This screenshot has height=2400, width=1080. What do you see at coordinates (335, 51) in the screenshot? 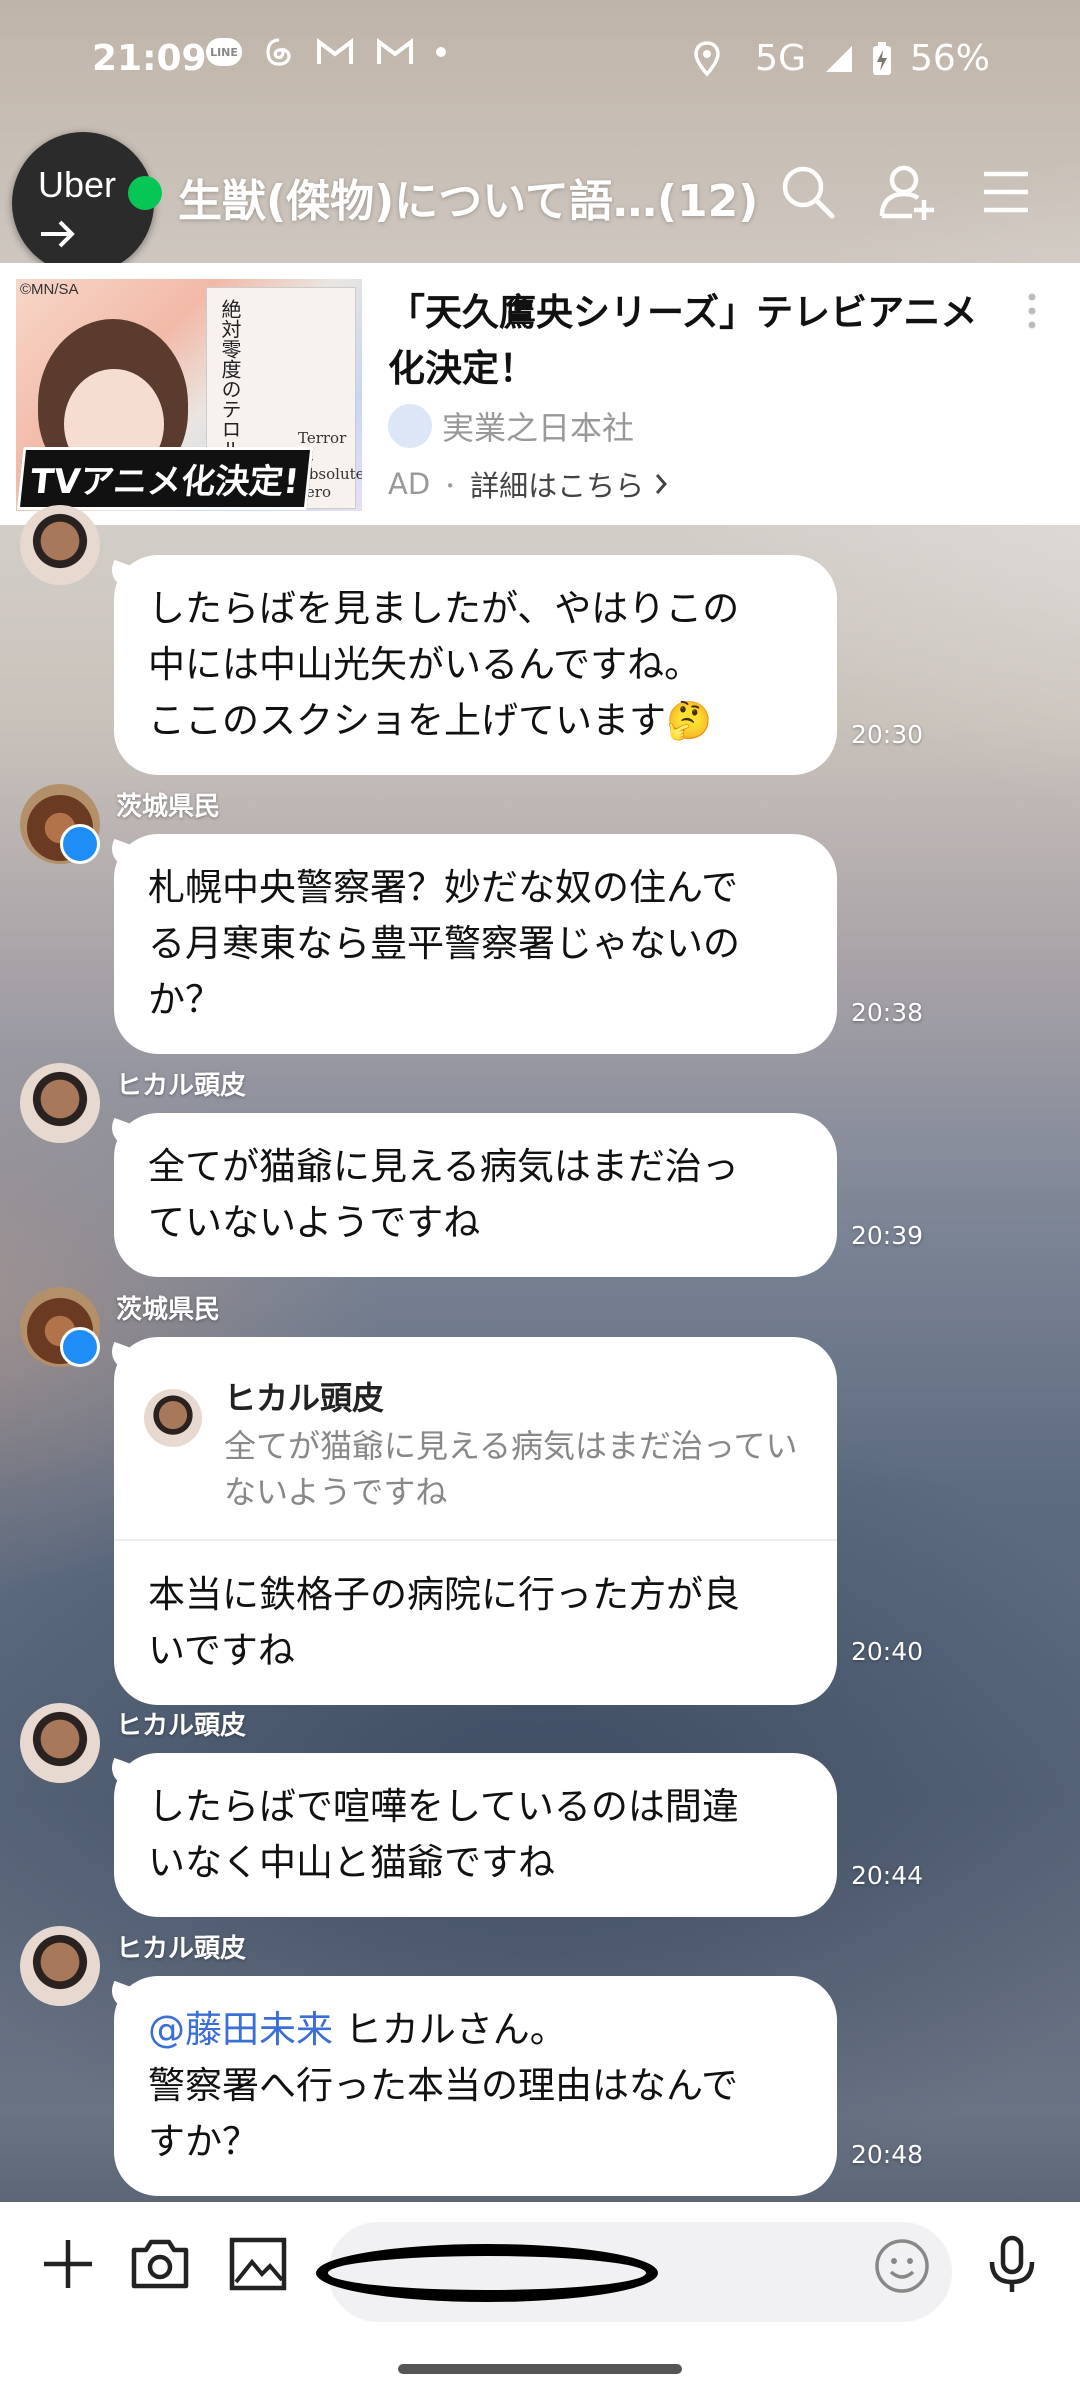
I see `gmail-notification-icon` at bounding box center [335, 51].